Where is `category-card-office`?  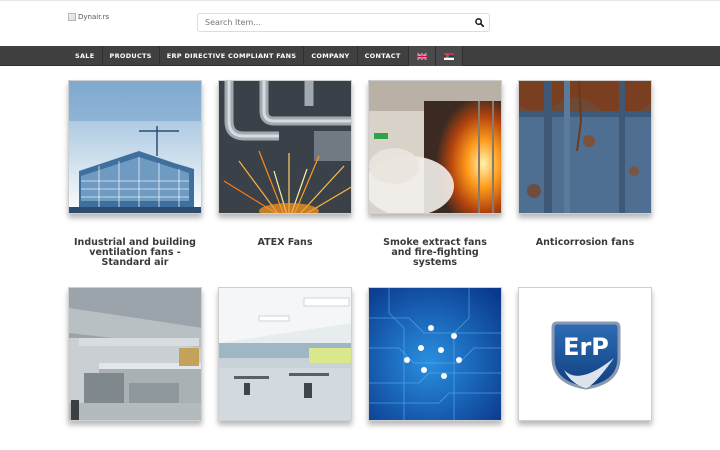
category-card-office is located at coordinates (285, 366).